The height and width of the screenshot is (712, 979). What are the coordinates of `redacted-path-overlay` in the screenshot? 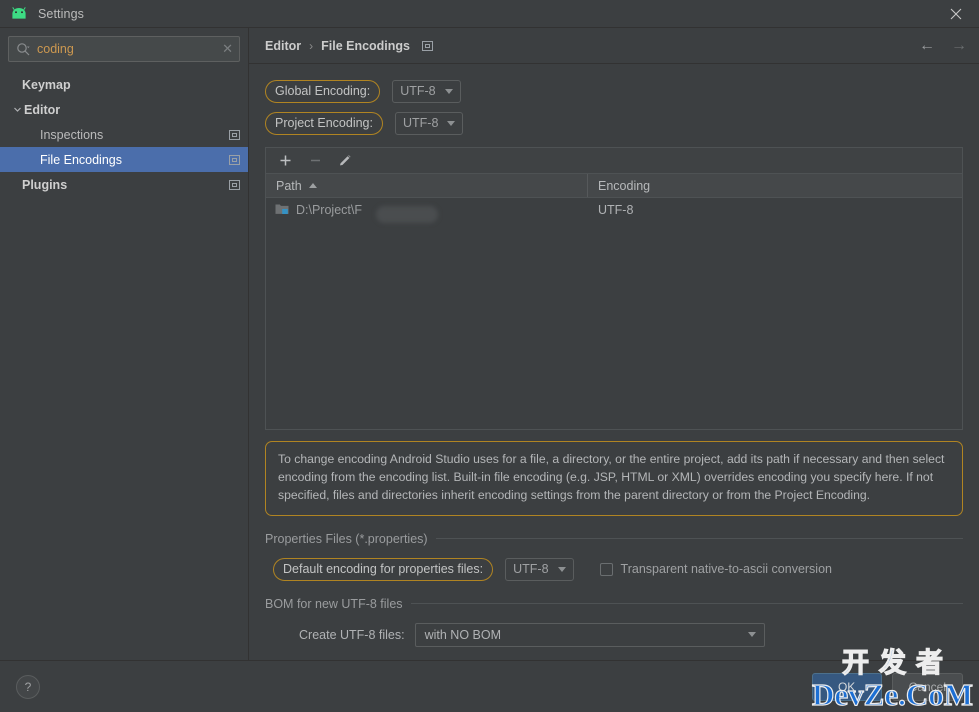 It's located at (407, 214).